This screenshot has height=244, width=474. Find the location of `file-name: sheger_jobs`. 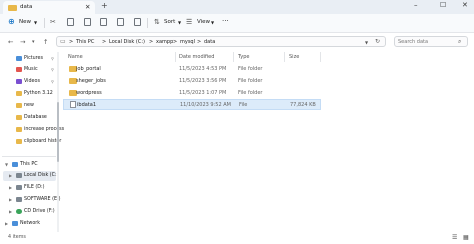

file-name: sheger_jobs is located at coordinates (91, 81).